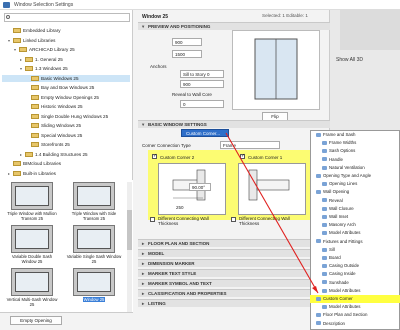  Describe the element at coordinates (355, 250) in the screenshot. I see `menu-item: Sill` at that location.